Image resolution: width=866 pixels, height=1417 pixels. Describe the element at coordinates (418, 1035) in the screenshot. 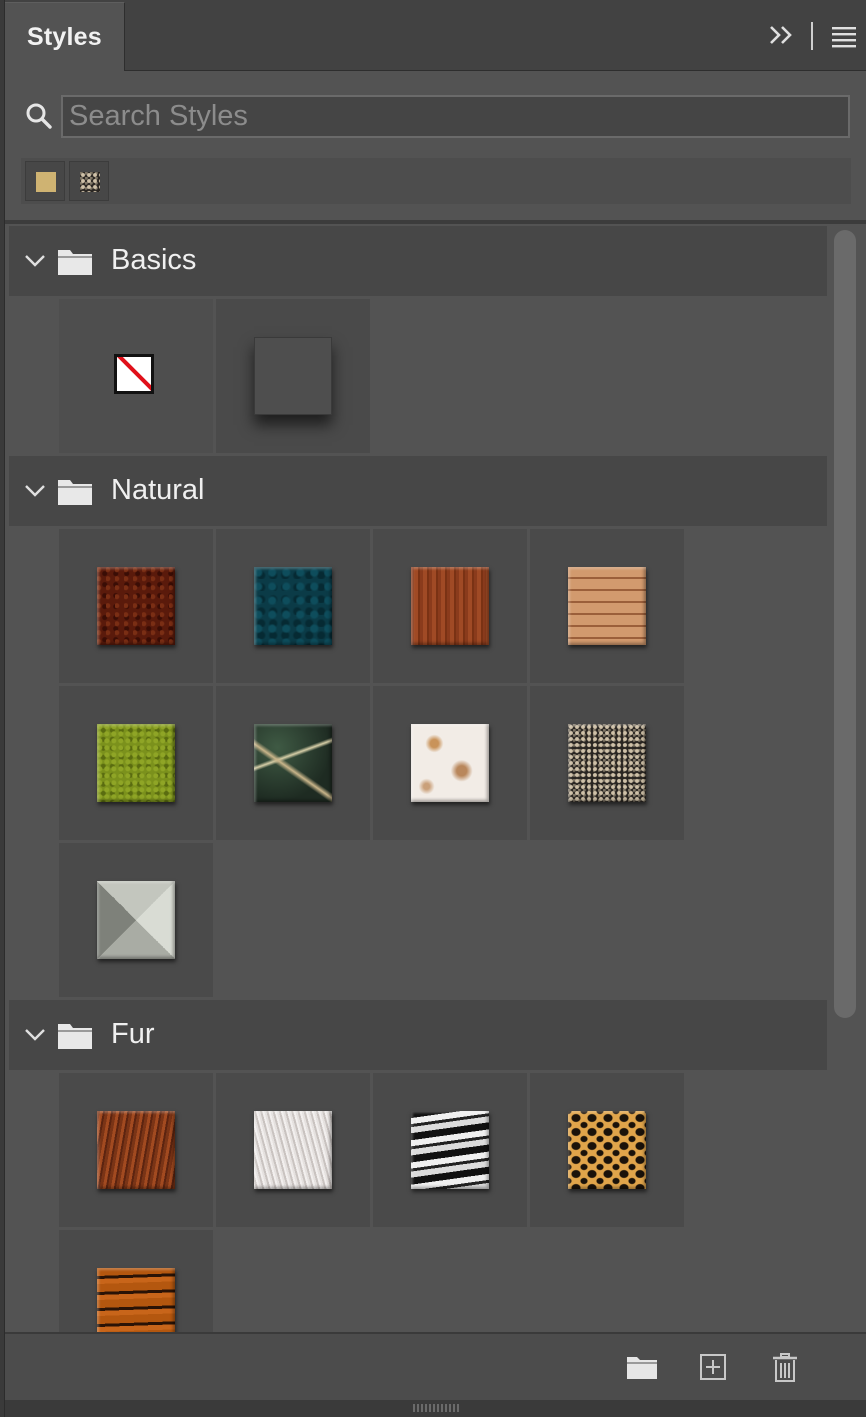

I see `group-header-fur: Fur` at that location.